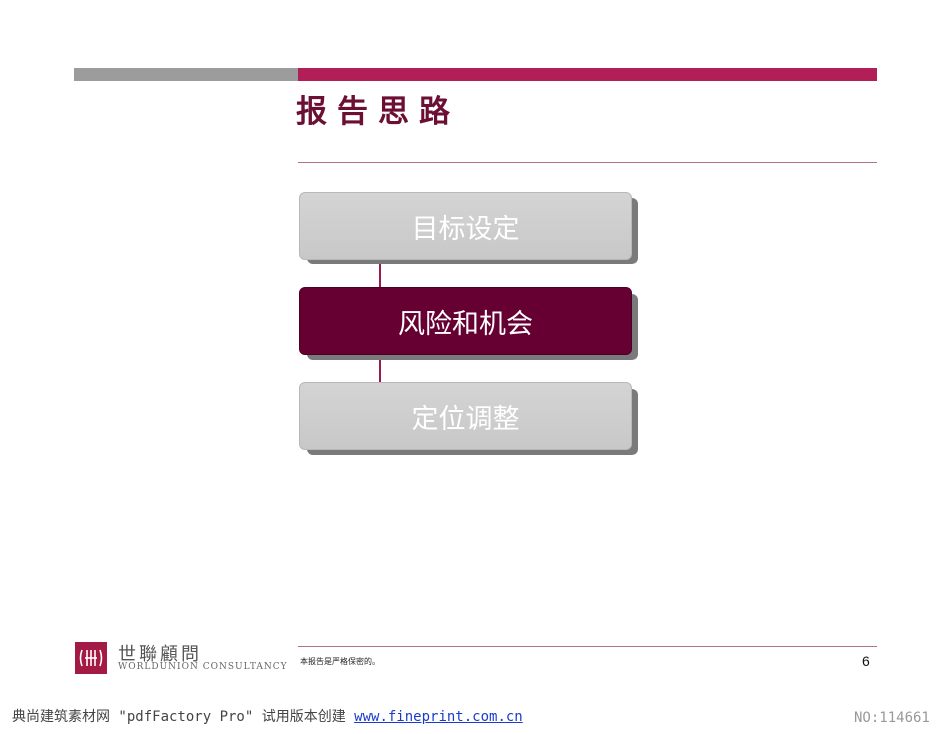  I want to click on watermark-text: 典尚建筑素材网 "pdfFactory Pro" 试用版本创建, so click(183, 717).